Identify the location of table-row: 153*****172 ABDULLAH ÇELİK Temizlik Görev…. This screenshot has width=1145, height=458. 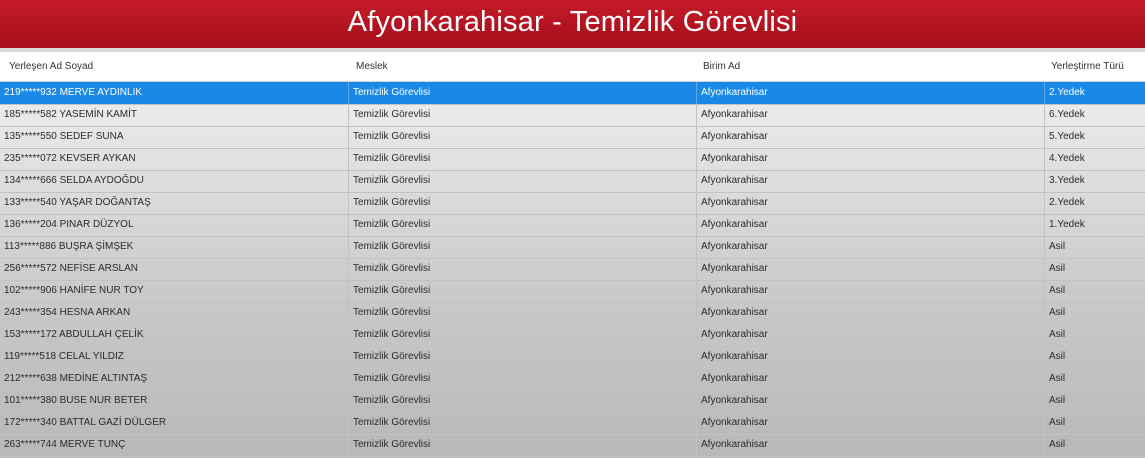
(572, 335).